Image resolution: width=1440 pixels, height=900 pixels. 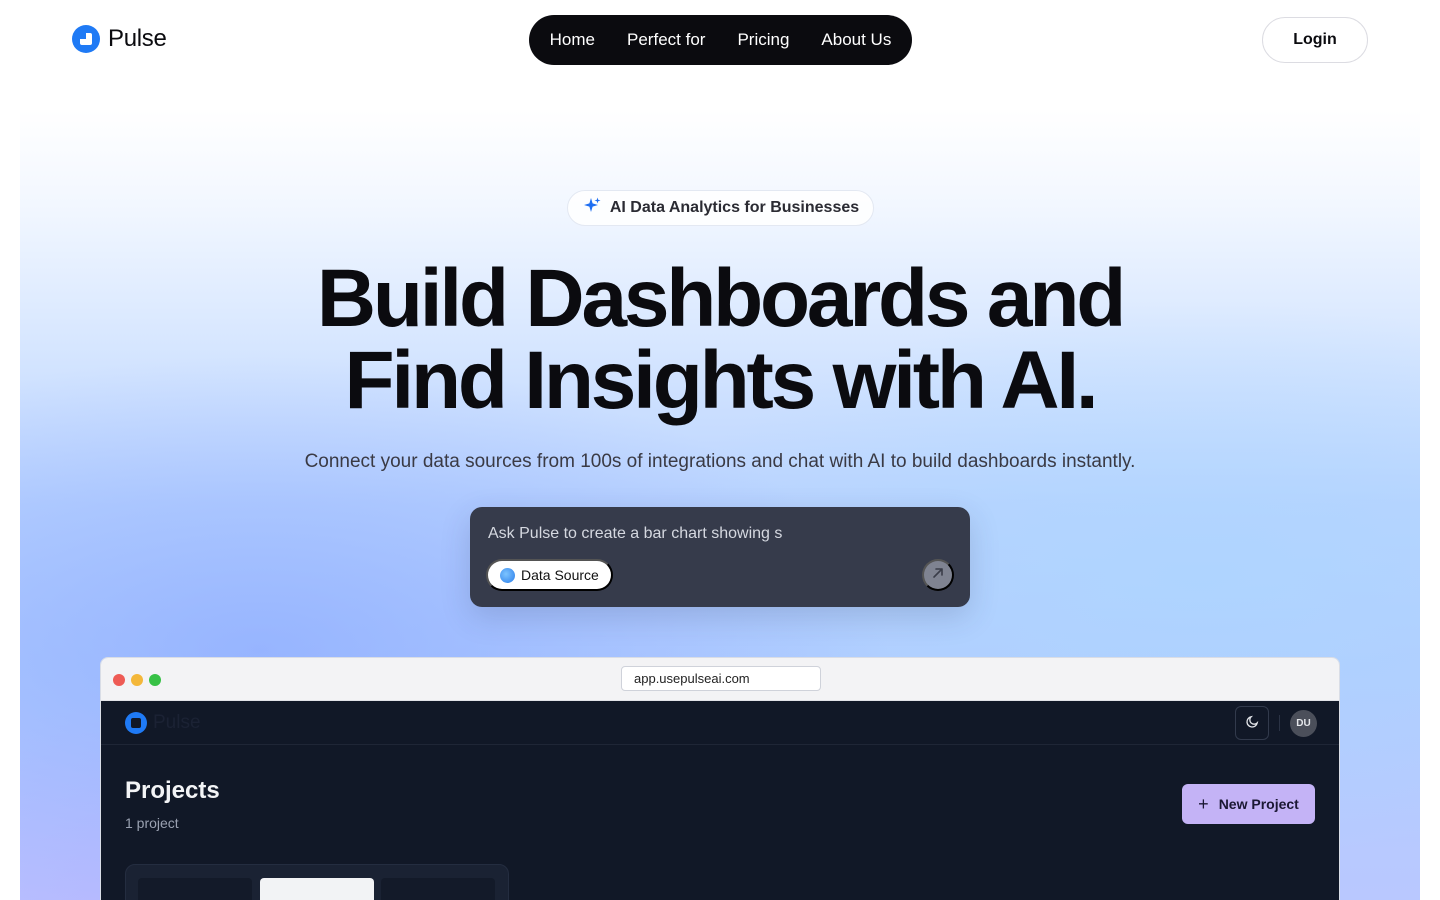 I want to click on app-header: Pulse DU, so click(x=720, y=723).